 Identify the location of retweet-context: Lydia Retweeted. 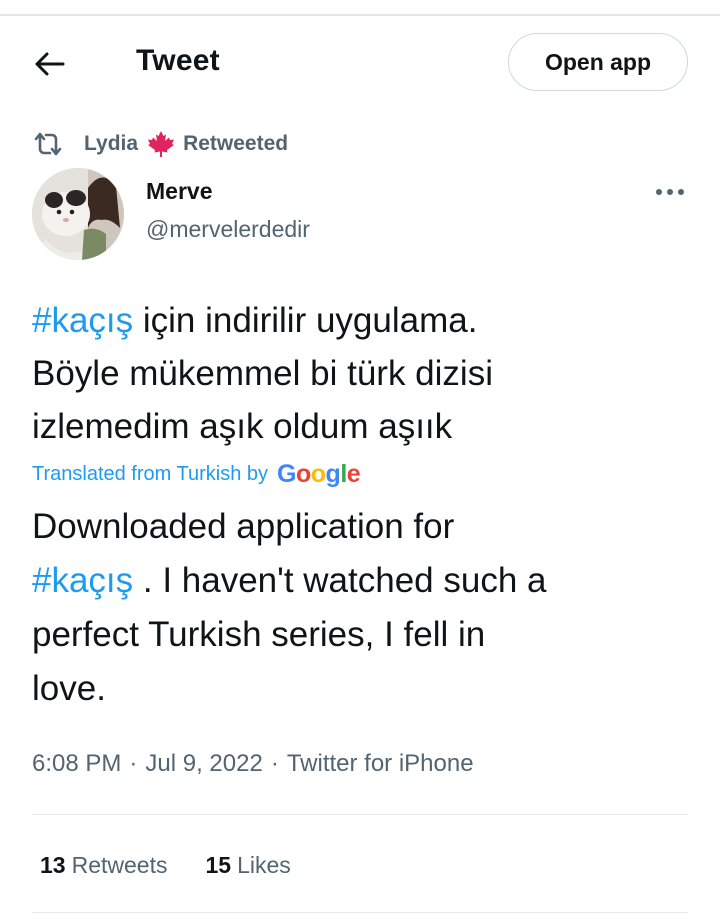
(160, 144).